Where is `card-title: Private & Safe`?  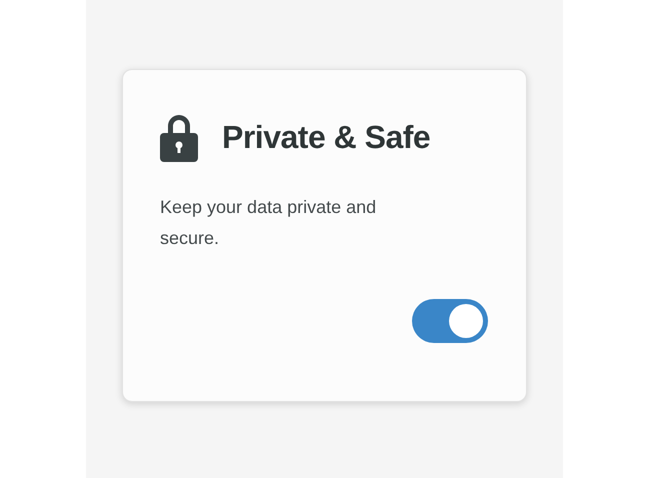
card-title: Private & Safe is located at coordinates (326, 137).